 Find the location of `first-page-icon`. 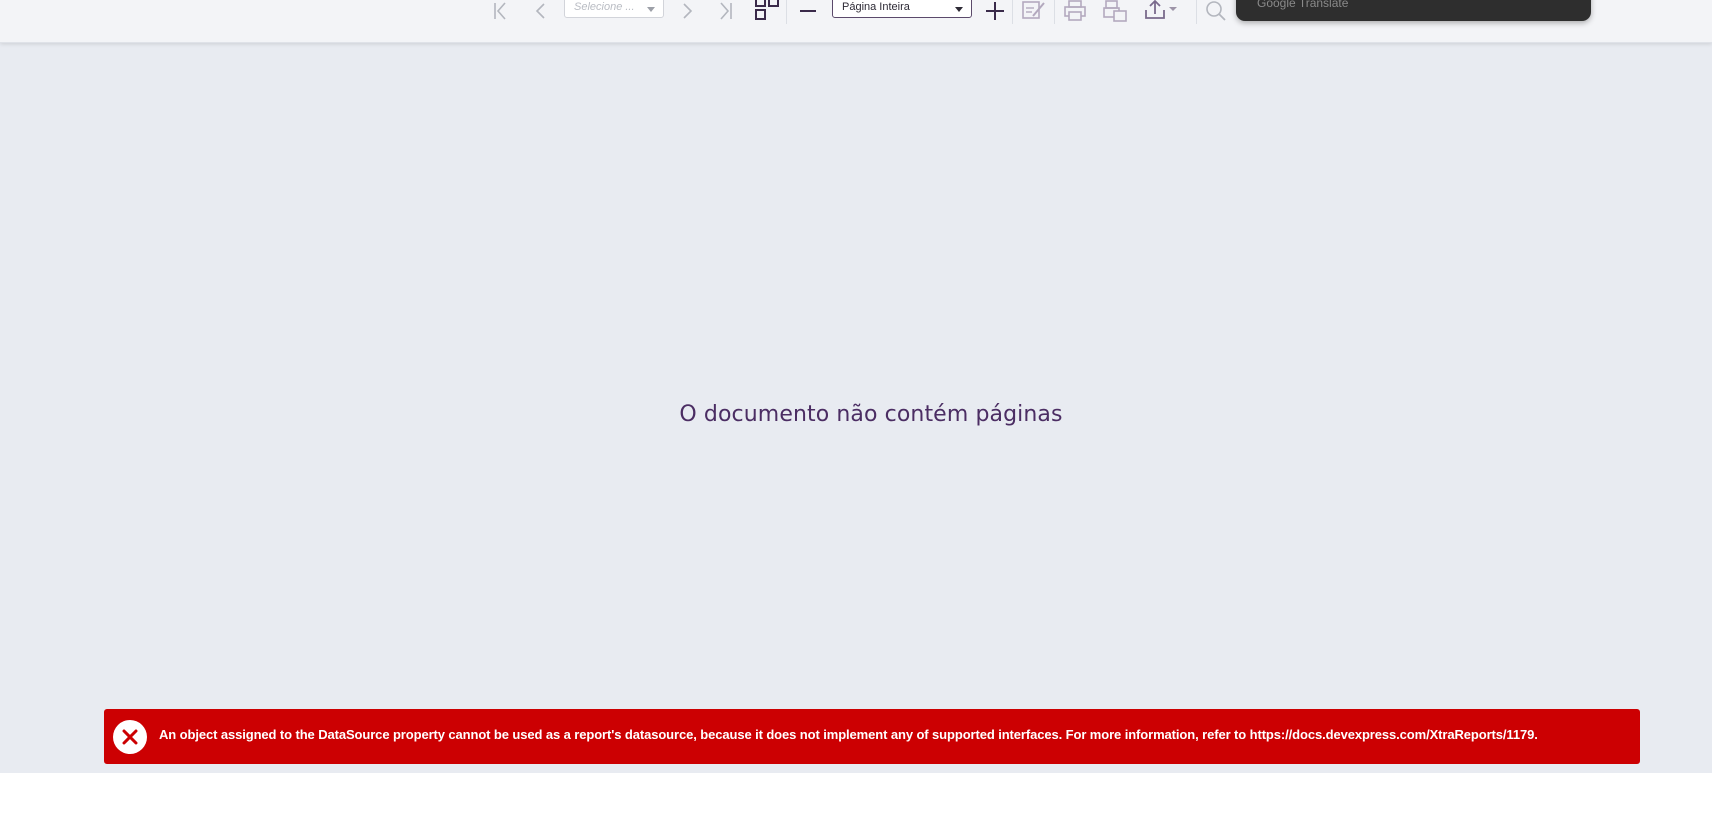

first-page-icon is located at coordinates (500, 11).